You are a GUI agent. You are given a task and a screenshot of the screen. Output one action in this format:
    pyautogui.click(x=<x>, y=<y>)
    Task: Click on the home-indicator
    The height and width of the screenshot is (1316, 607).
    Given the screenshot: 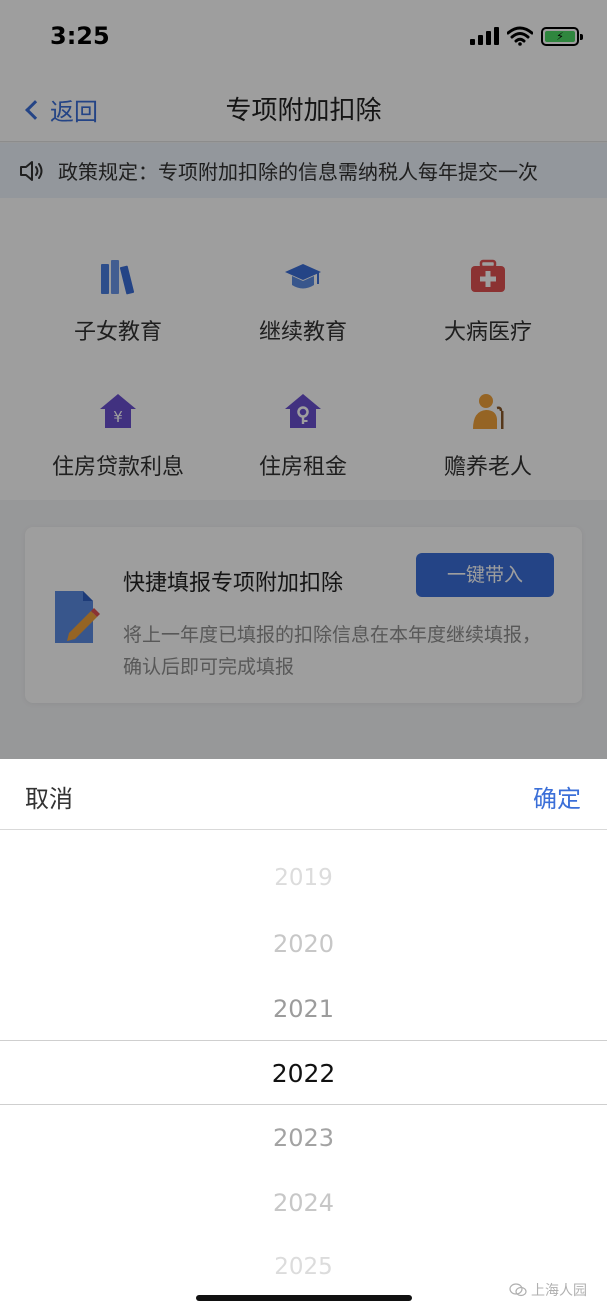 What is the action you would take?
    pyautogui.click(x=304, y=1298)
    